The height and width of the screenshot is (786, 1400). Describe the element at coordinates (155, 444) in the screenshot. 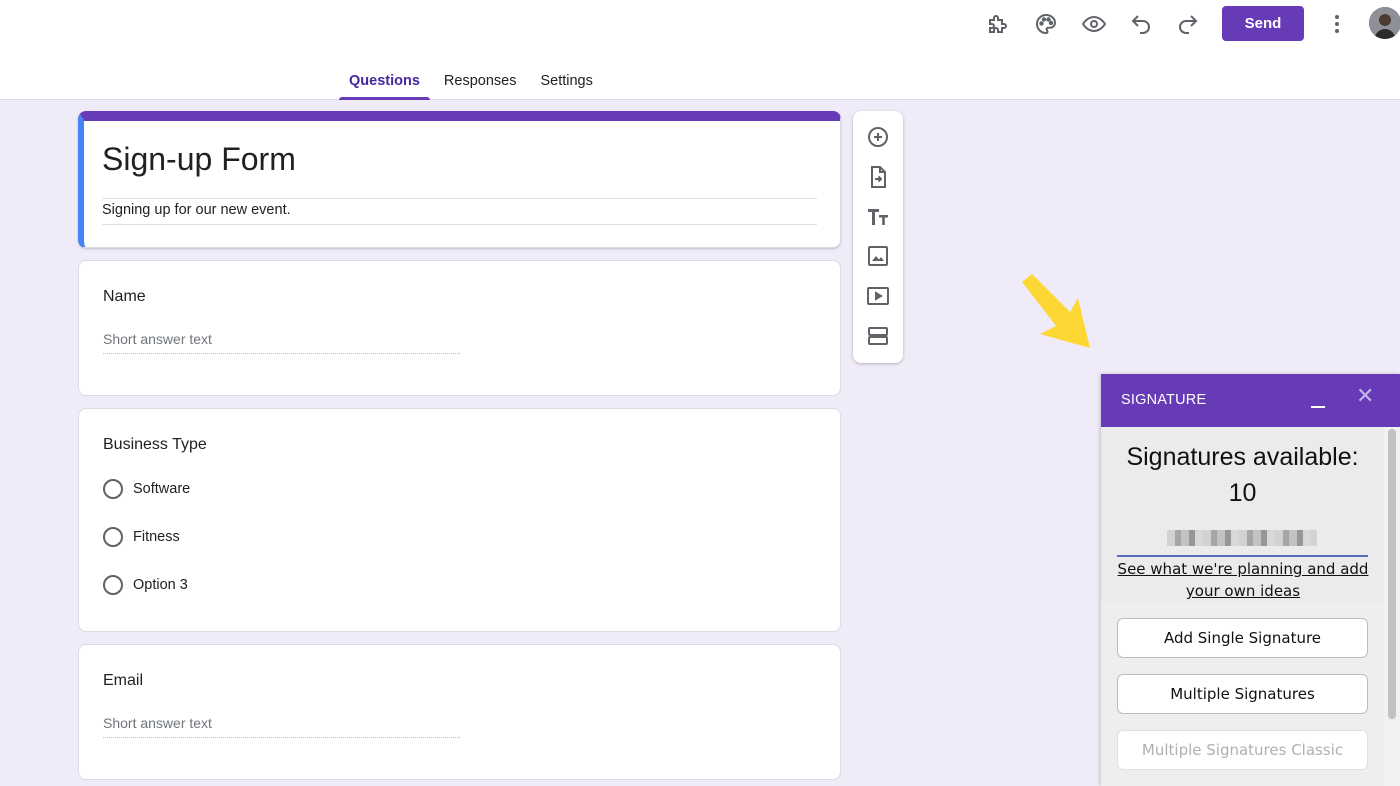

I see `question-title: Business Type` at that location.